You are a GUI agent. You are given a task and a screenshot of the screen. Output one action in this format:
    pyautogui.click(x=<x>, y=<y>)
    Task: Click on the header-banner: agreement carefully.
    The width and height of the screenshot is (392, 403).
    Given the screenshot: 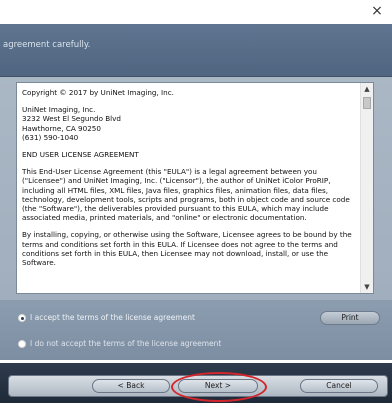 What is the action you would take?
    pyautogui.click(x=196, y=50)
    